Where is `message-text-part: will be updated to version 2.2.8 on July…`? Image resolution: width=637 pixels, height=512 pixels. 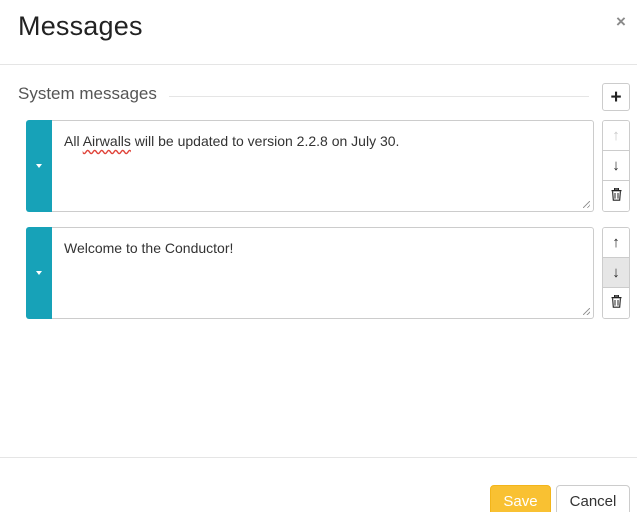 message-text-part: will be updated to version 2.2.8 on July… is located at coordinates (265, 141).